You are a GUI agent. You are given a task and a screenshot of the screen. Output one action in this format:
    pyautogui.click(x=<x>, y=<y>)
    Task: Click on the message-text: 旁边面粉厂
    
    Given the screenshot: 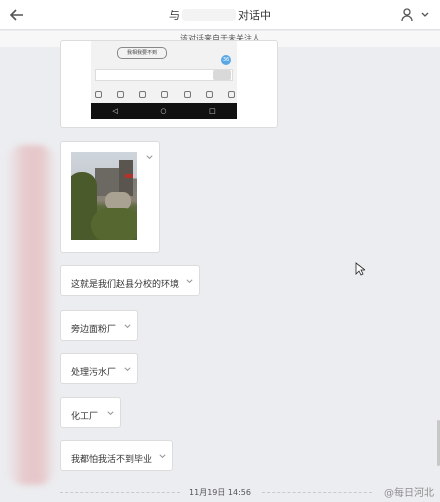 What is the action you would take?
    pyautogui.click(x=94, y=330)
    